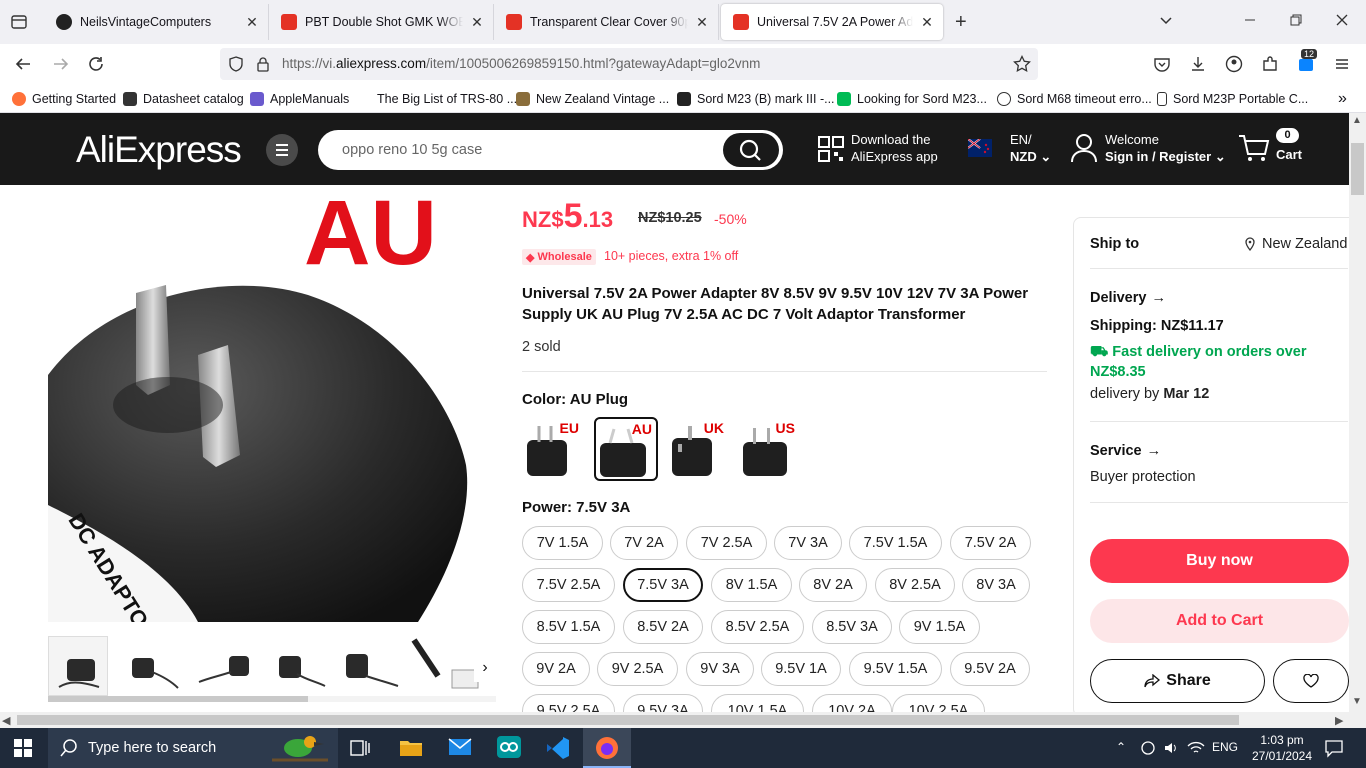  I want to click on arduino-icon, so click(509, 747).